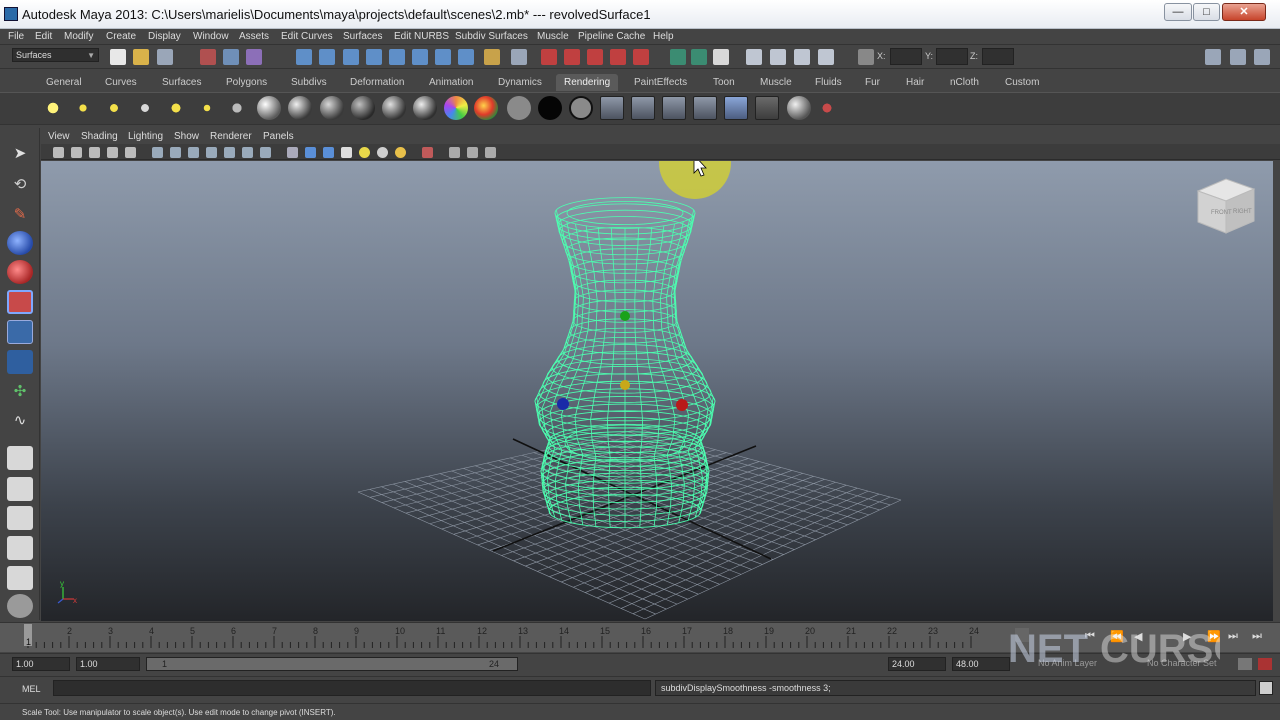 This screenshot has width=1280, height=720. Describe the element at coordinates (906, 56) in the screenshot. I see `x-field` at that location.